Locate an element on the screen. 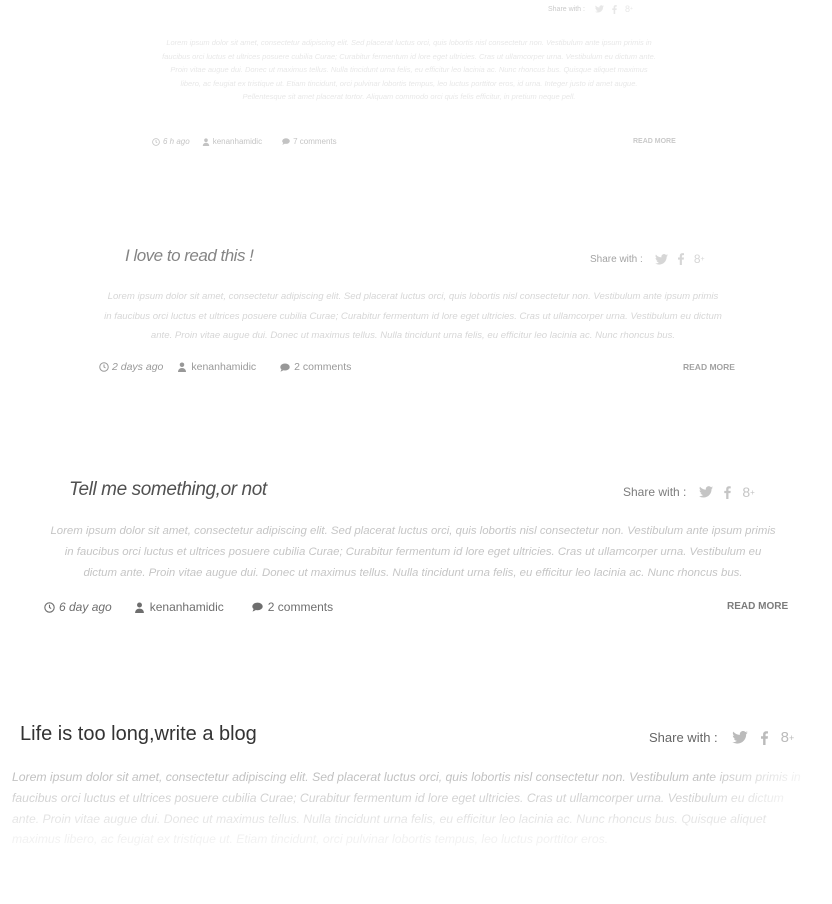 This screenshot has width=832, height=904. post-title: Tell me something,or not is located at coordinates (168, 490).